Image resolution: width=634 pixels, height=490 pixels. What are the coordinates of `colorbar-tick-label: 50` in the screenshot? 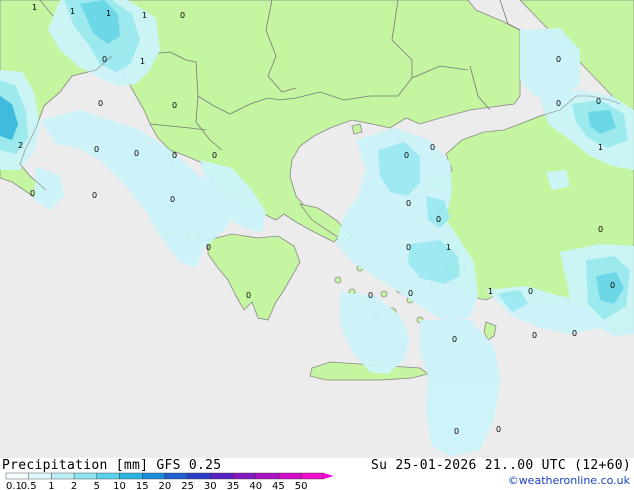 It's located at (301, 485).